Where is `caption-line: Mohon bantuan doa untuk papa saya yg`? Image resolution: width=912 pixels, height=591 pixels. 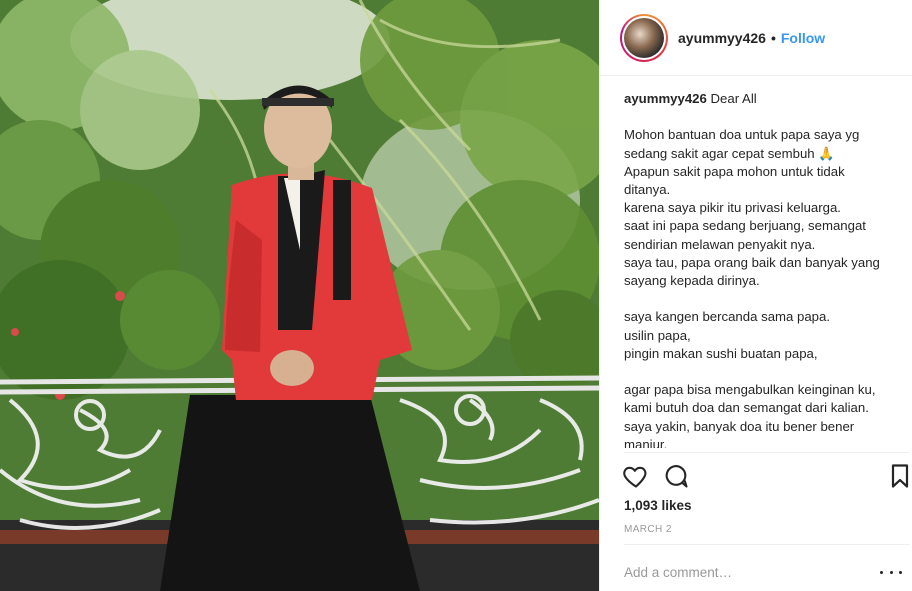
caption-line: Mohon bantuan doa untuk papa saya yg is located at coordinates (742, 135).